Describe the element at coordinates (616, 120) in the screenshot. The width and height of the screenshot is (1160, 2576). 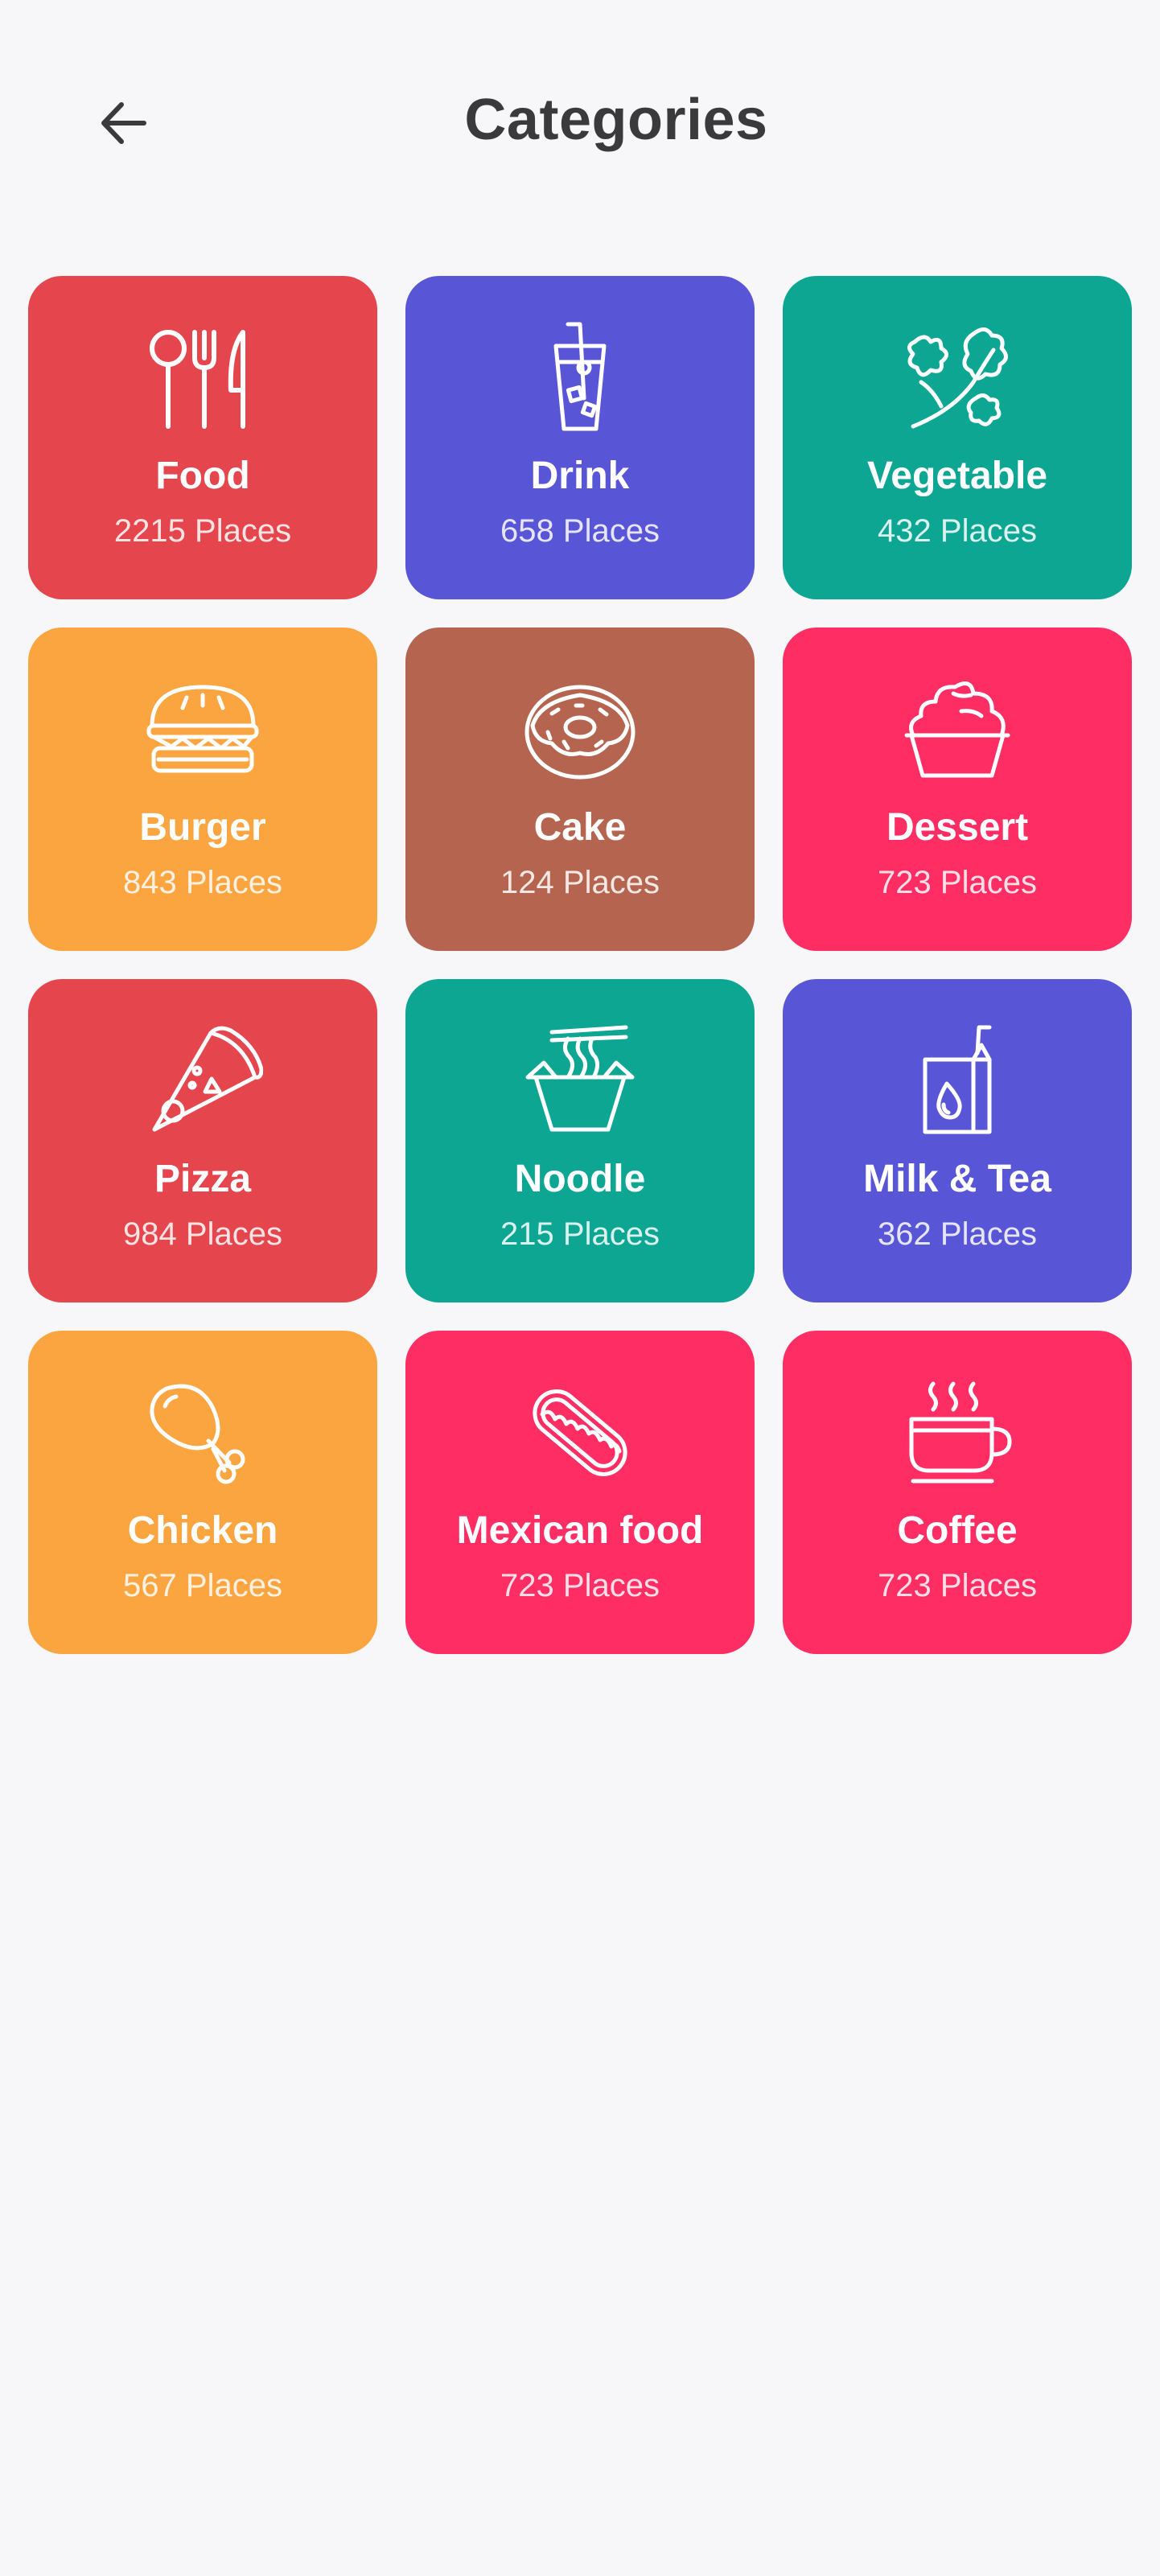
I see `page-title: Categories` at that location.